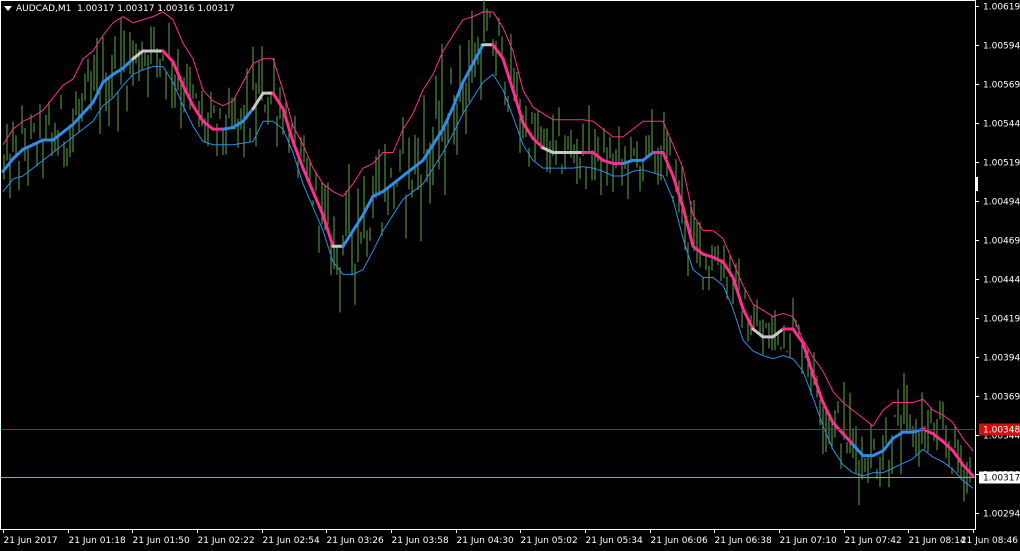  I want to click on bid-price-label: 1.00317, so click(1001, 479).